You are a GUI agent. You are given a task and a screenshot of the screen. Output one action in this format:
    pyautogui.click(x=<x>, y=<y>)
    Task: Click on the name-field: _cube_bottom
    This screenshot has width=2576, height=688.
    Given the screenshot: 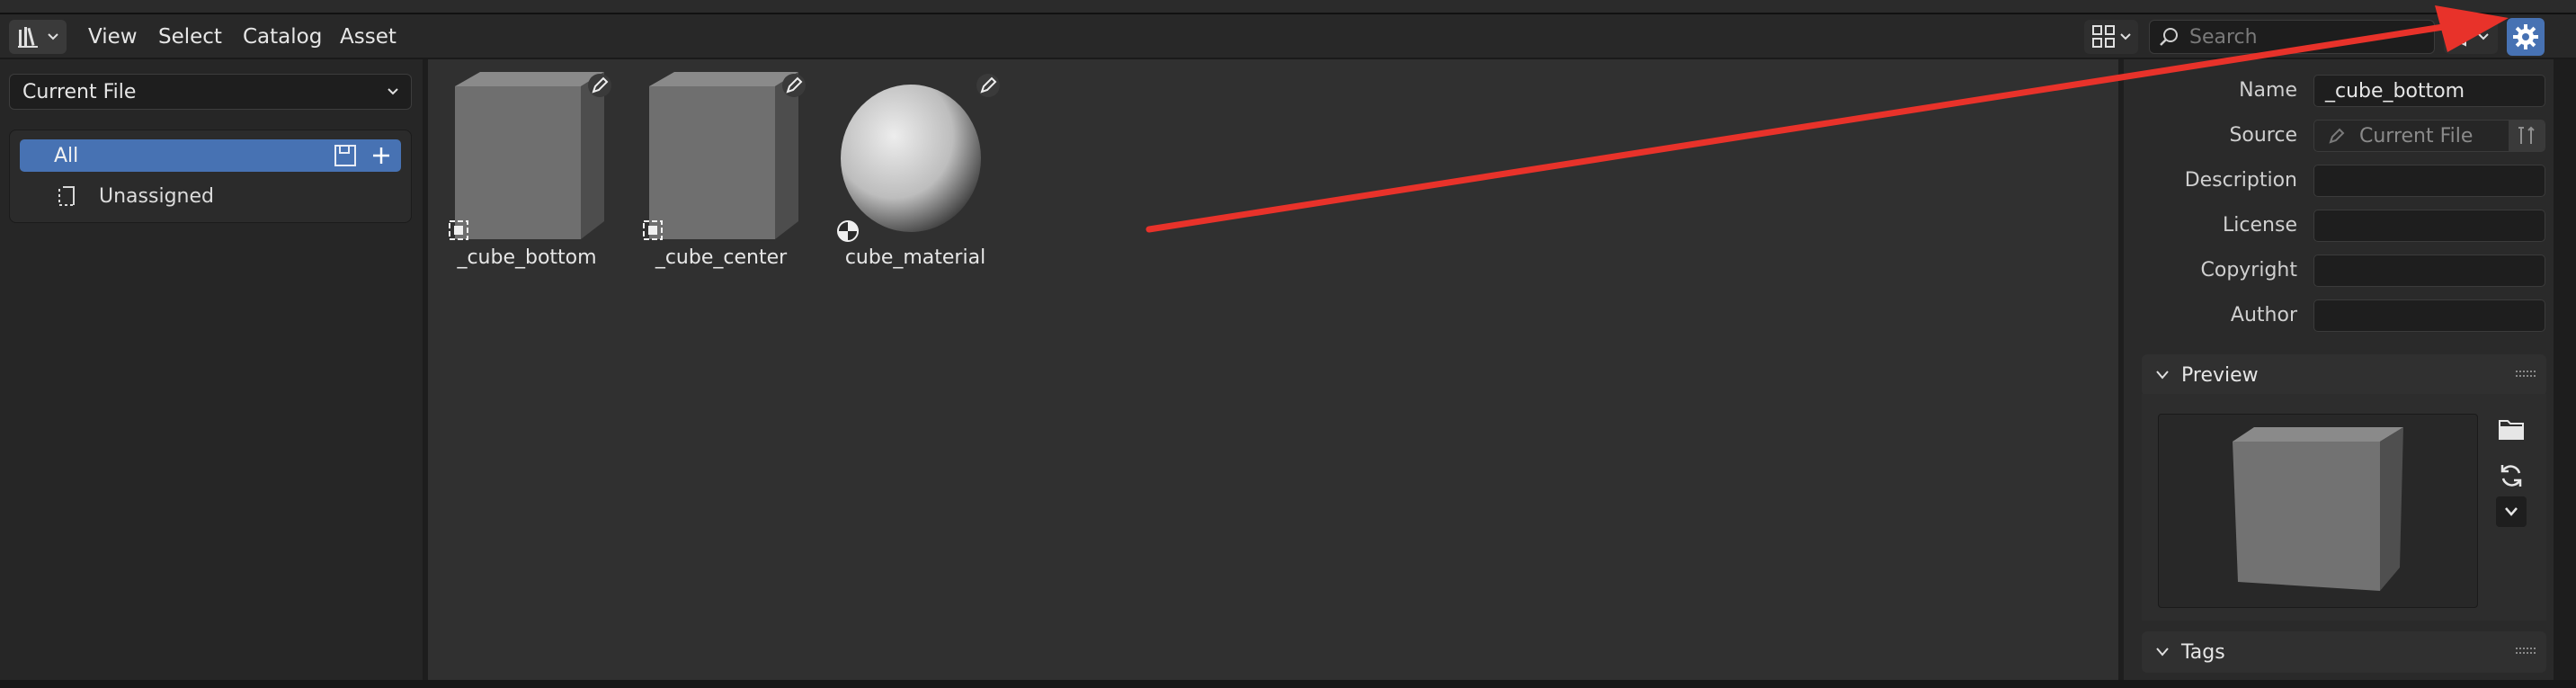 What is the action you would take?
    pyautogui.click(x=2429, y=91)
    